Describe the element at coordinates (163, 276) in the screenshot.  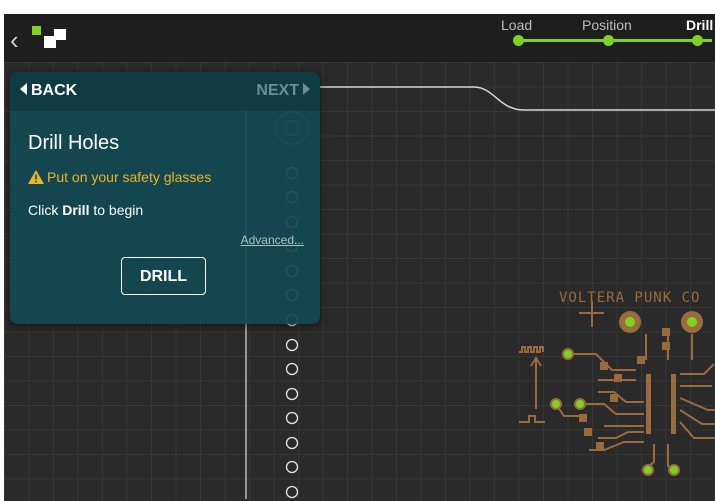
I see `drill-button: DRILL` at that location.